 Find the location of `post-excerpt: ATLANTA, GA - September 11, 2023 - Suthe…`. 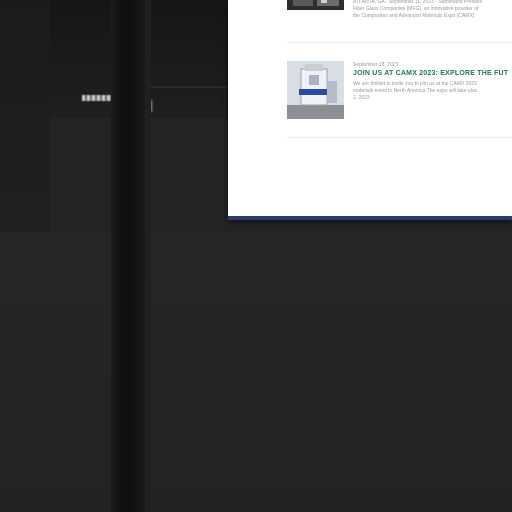

post-excerpt: ATLANTA, GA - September 11, 2023 - Suthe… is located at coordinates (417, 9).